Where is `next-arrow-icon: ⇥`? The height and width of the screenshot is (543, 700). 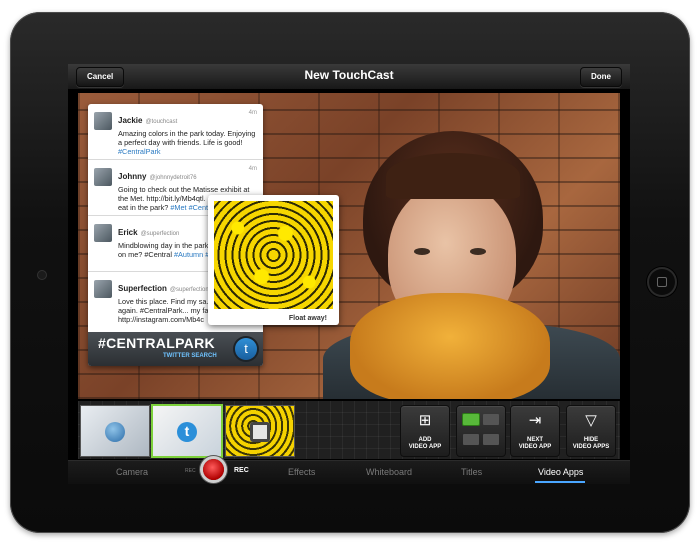
next-arrow-icon: ⇥ is located at coordinates (535, 420).